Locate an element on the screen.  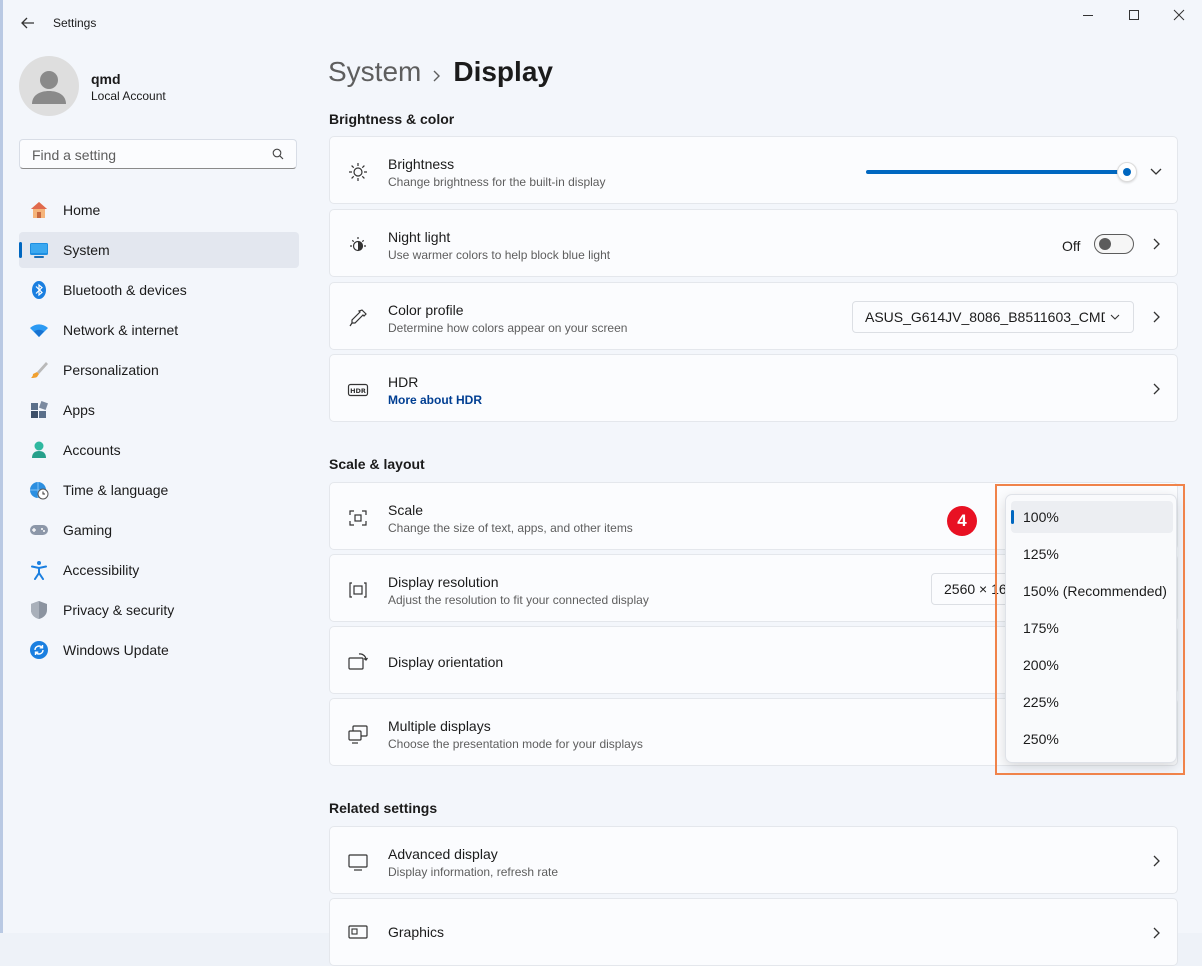
monitor-icon is located at coordinates (358, 862).